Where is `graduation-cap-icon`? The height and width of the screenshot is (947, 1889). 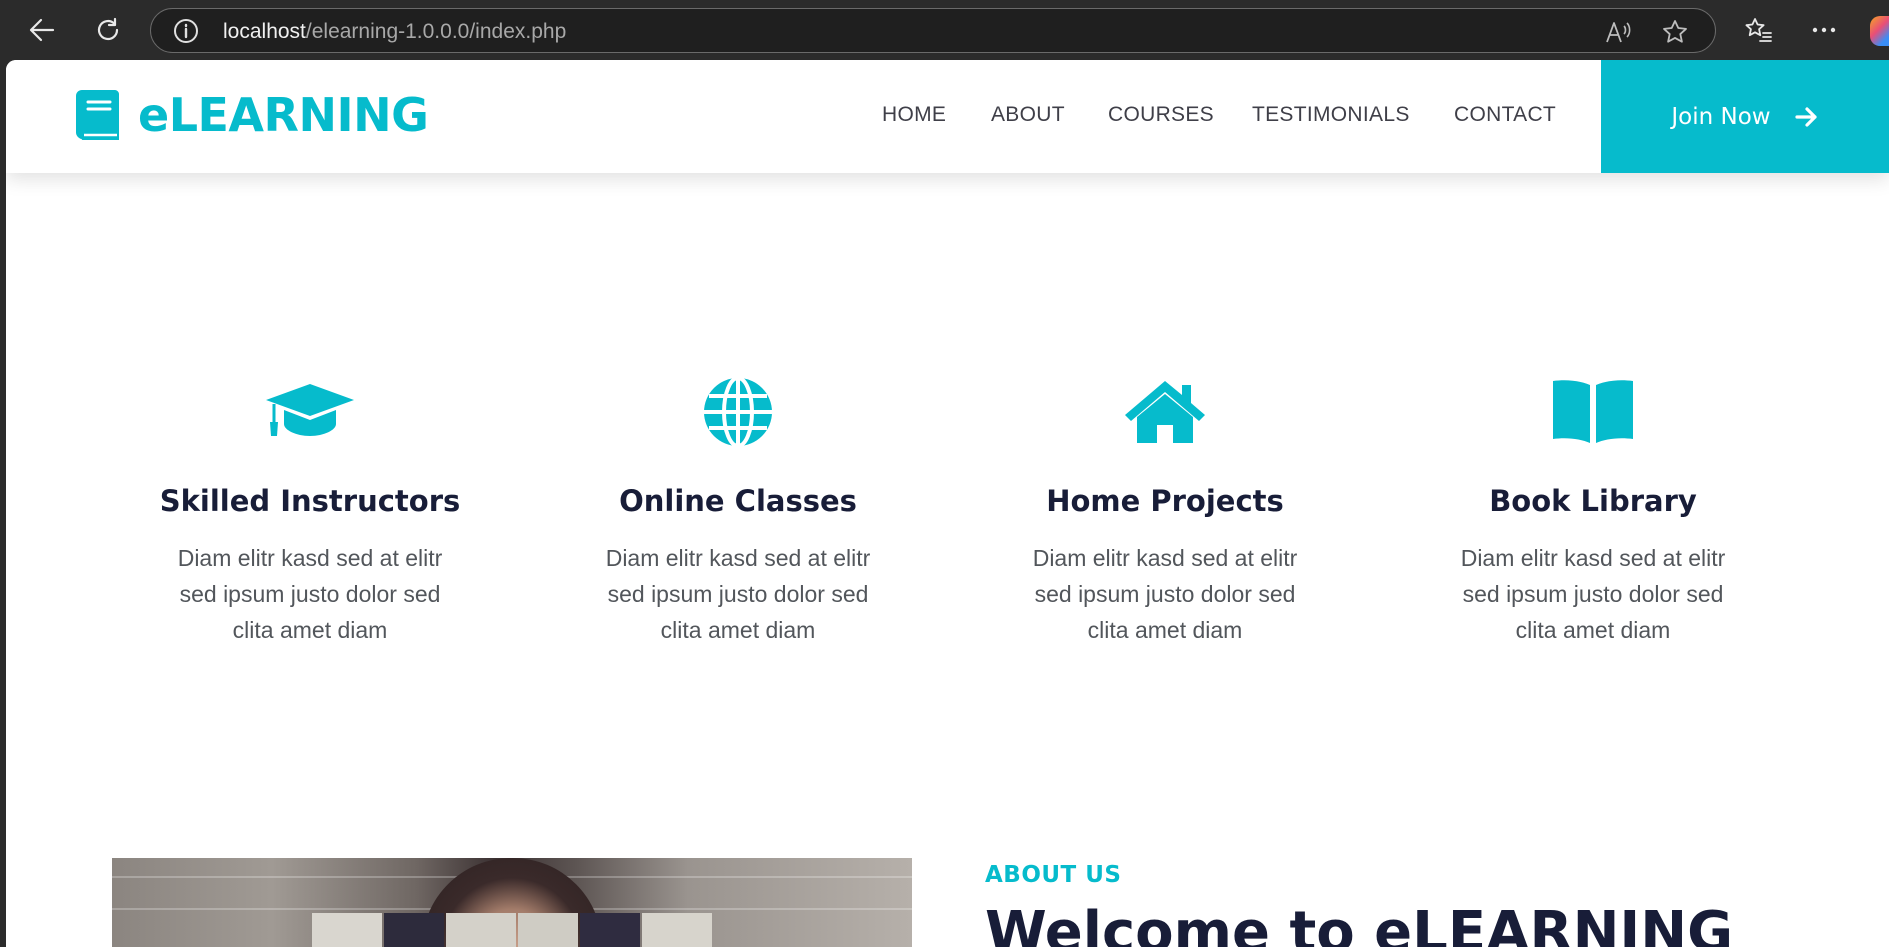 graduation-cap-icon is located at coordinates (310, 410).